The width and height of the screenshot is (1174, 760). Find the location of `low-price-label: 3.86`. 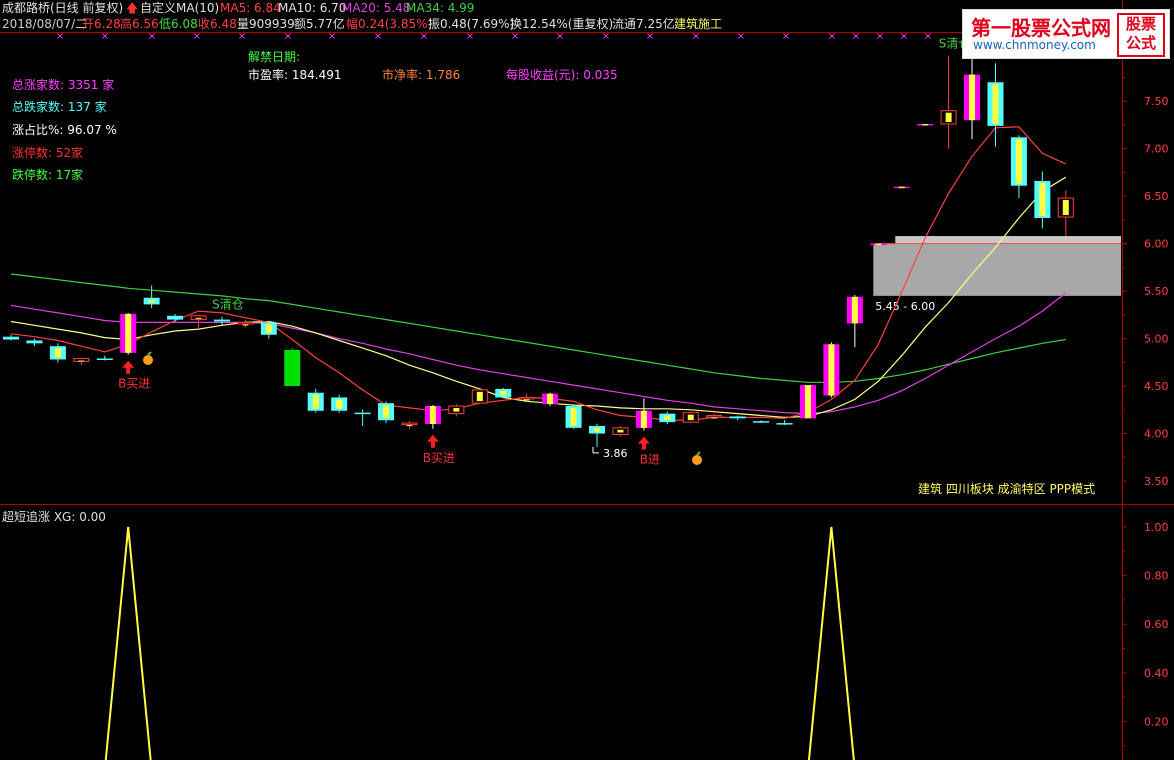

low-price-label: 3.86 is located at coordinates (615, 453).